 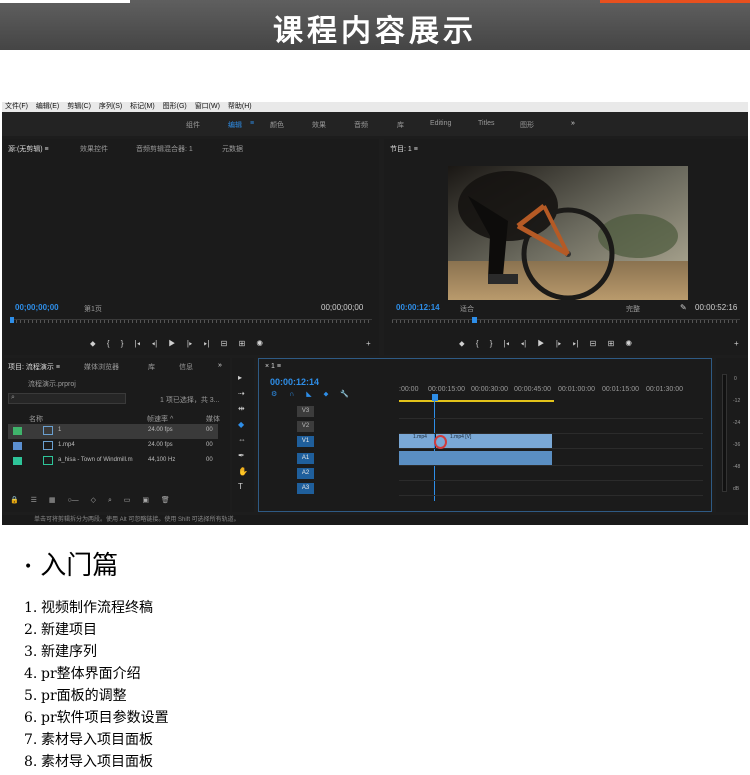 I want to click on tab-effect-controls: 效果控件, so click(x=94, y=149).